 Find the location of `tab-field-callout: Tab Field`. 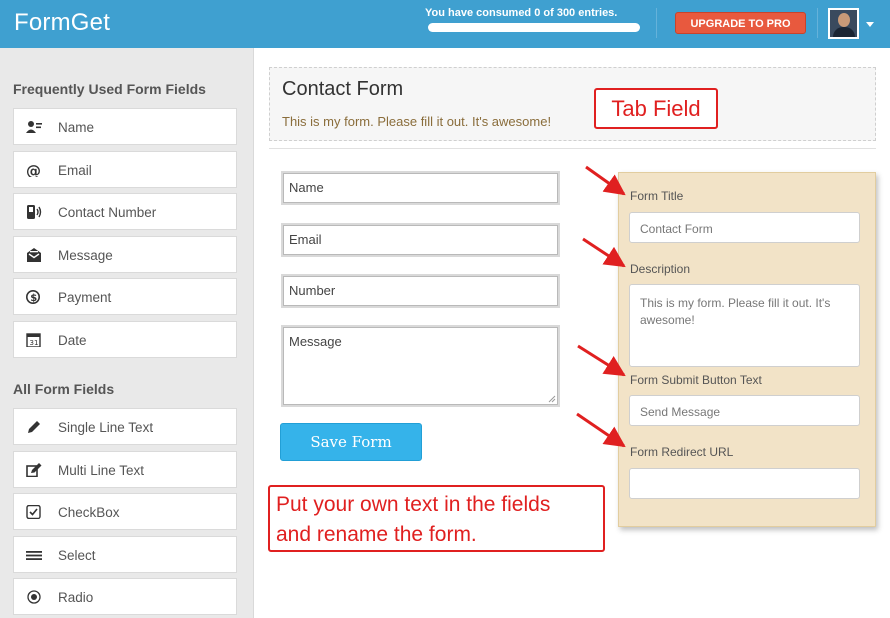

tab-field-callout: Tab Field is located at coordinates (656, 108).